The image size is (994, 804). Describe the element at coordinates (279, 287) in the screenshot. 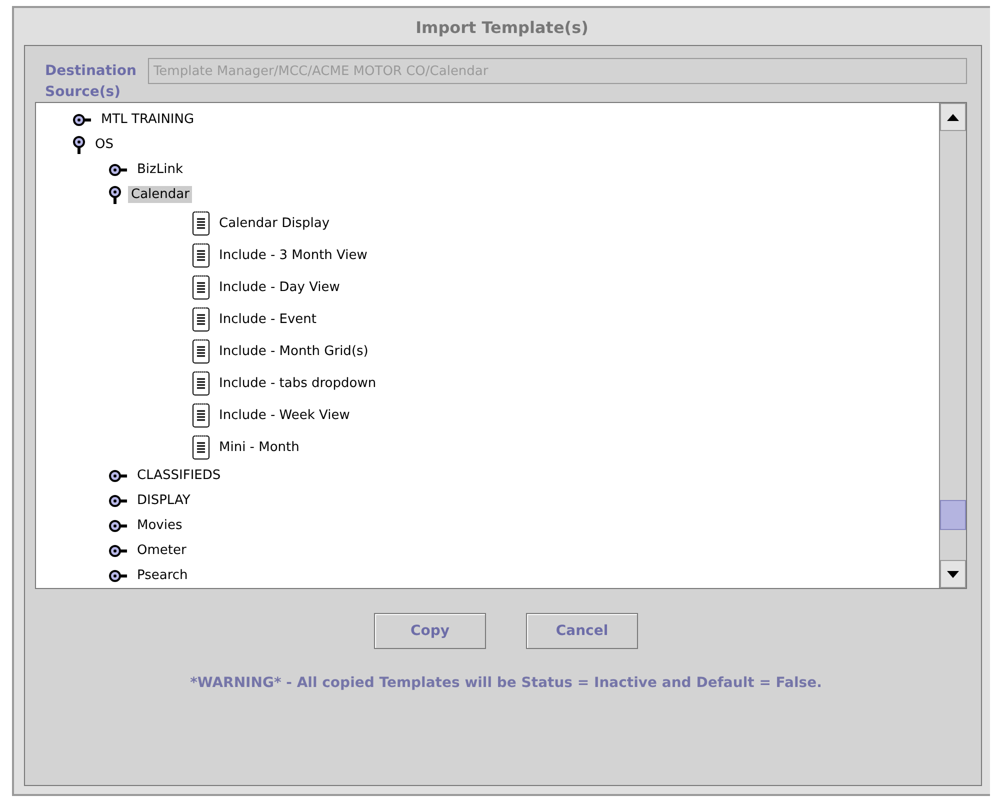

I see `tree-item: Include - Day View` at that location.